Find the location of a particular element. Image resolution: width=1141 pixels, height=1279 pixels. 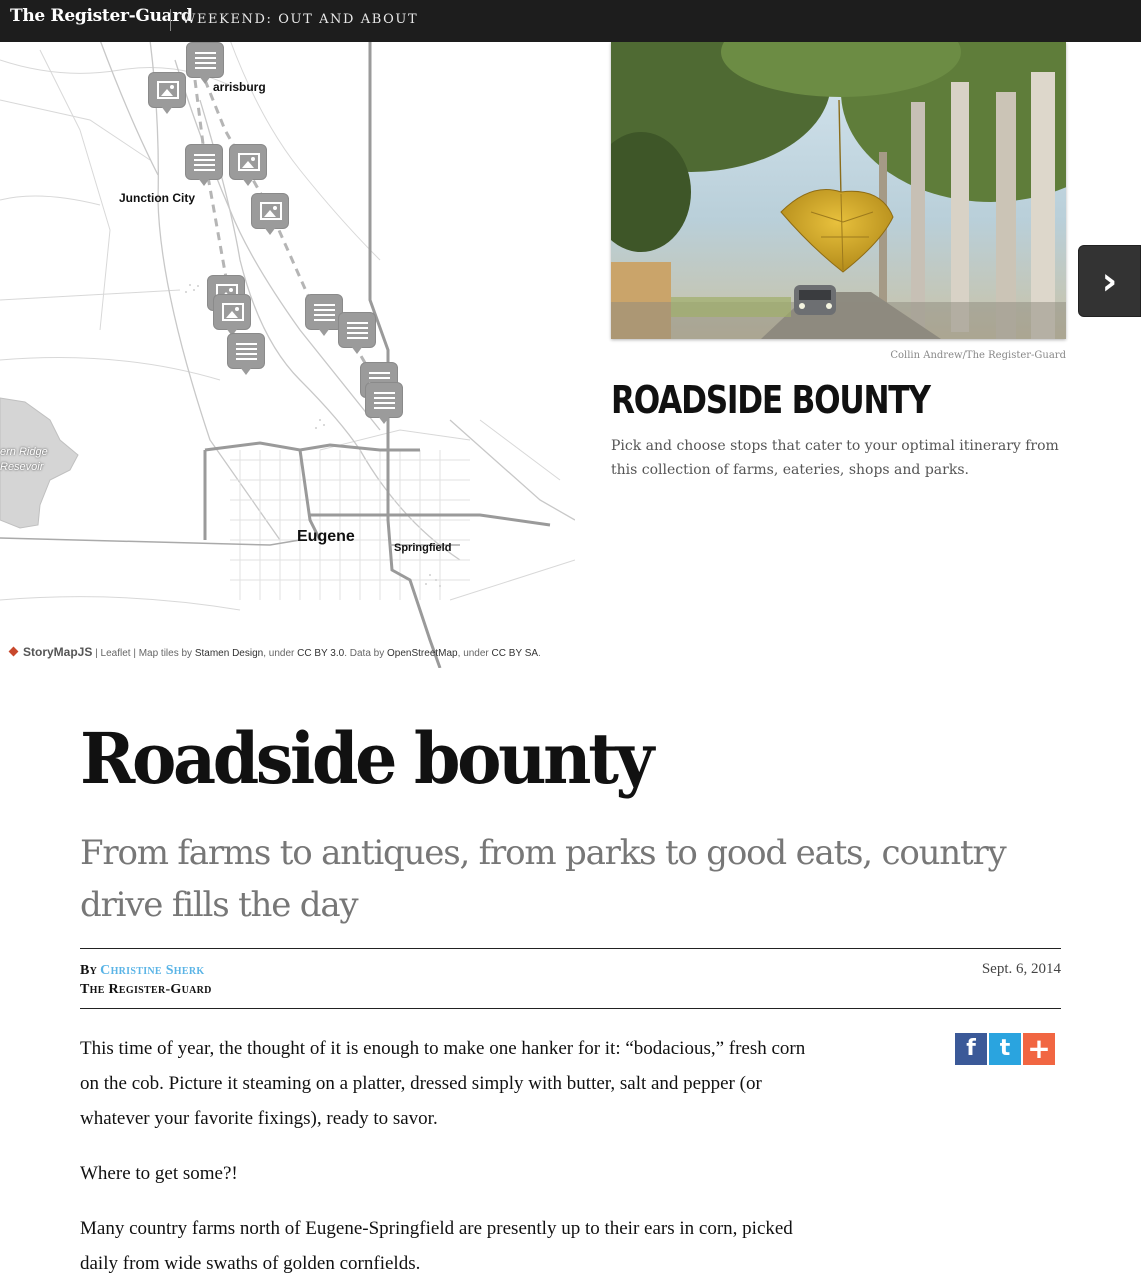

map-label-eugene: Eugene is located at coordinates (326, 536).